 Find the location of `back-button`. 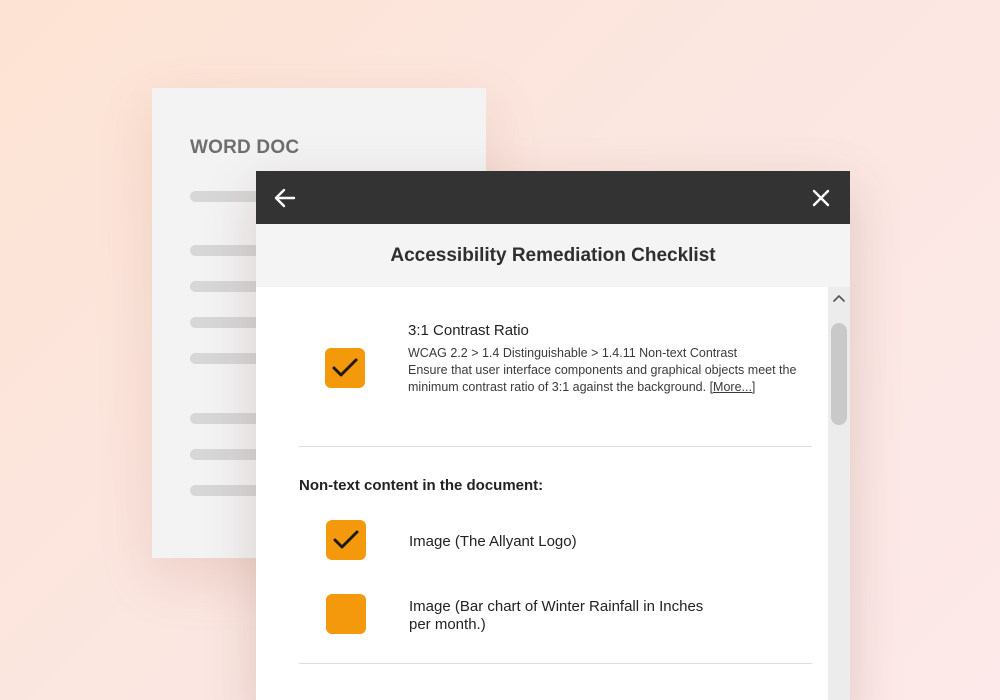

back-button is located at coordinates (285, 198).